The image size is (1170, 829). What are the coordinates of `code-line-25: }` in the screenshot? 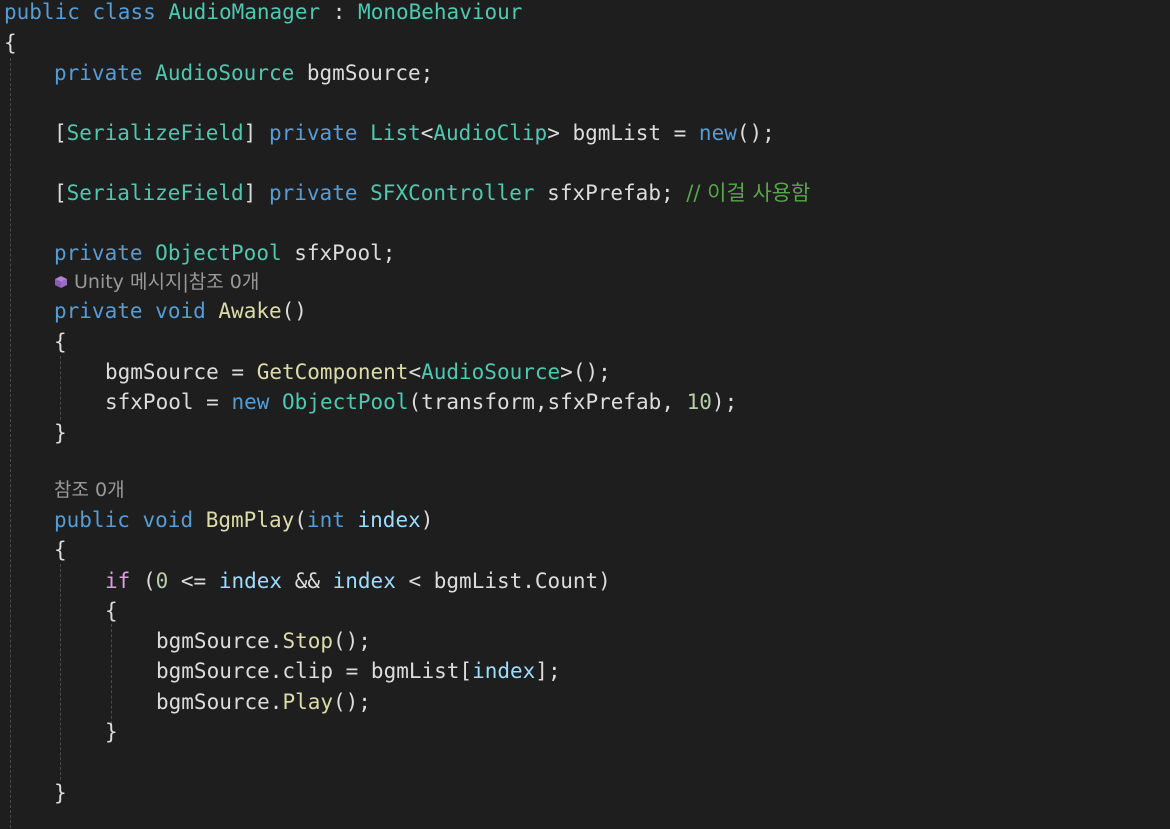 It's located at (60, 793).